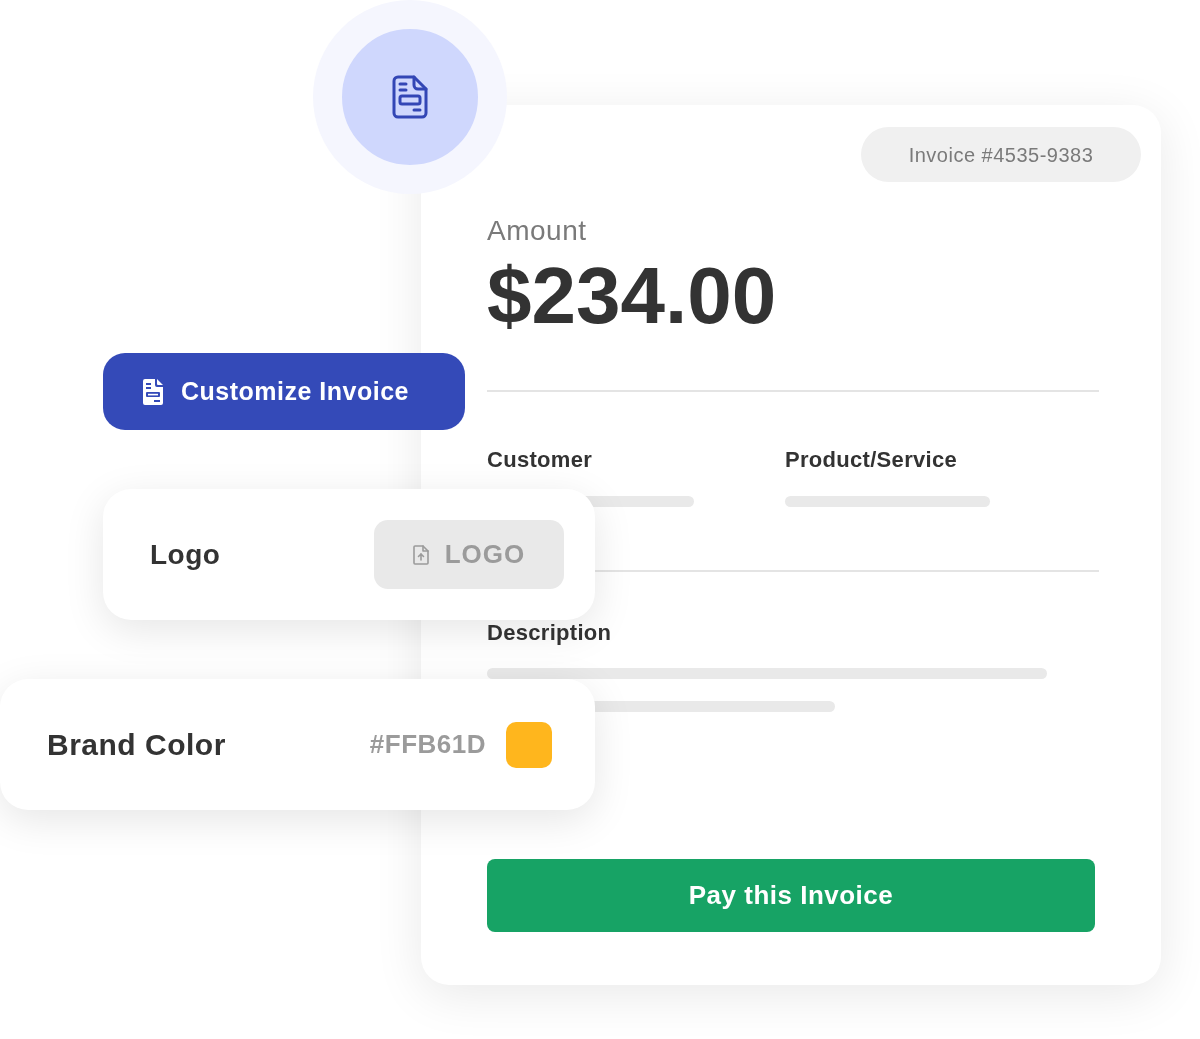 This screenshot has height=1039, width=1200. Describe the element at coordinates (529, 744) in the screenshot. I see `color-swatch-icon` at that location.